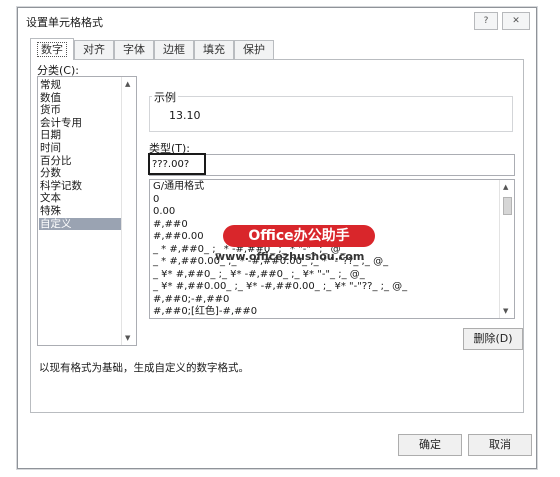  I want to click on list-item: #,##0;[红色]-#,##0, so click(205, 312).